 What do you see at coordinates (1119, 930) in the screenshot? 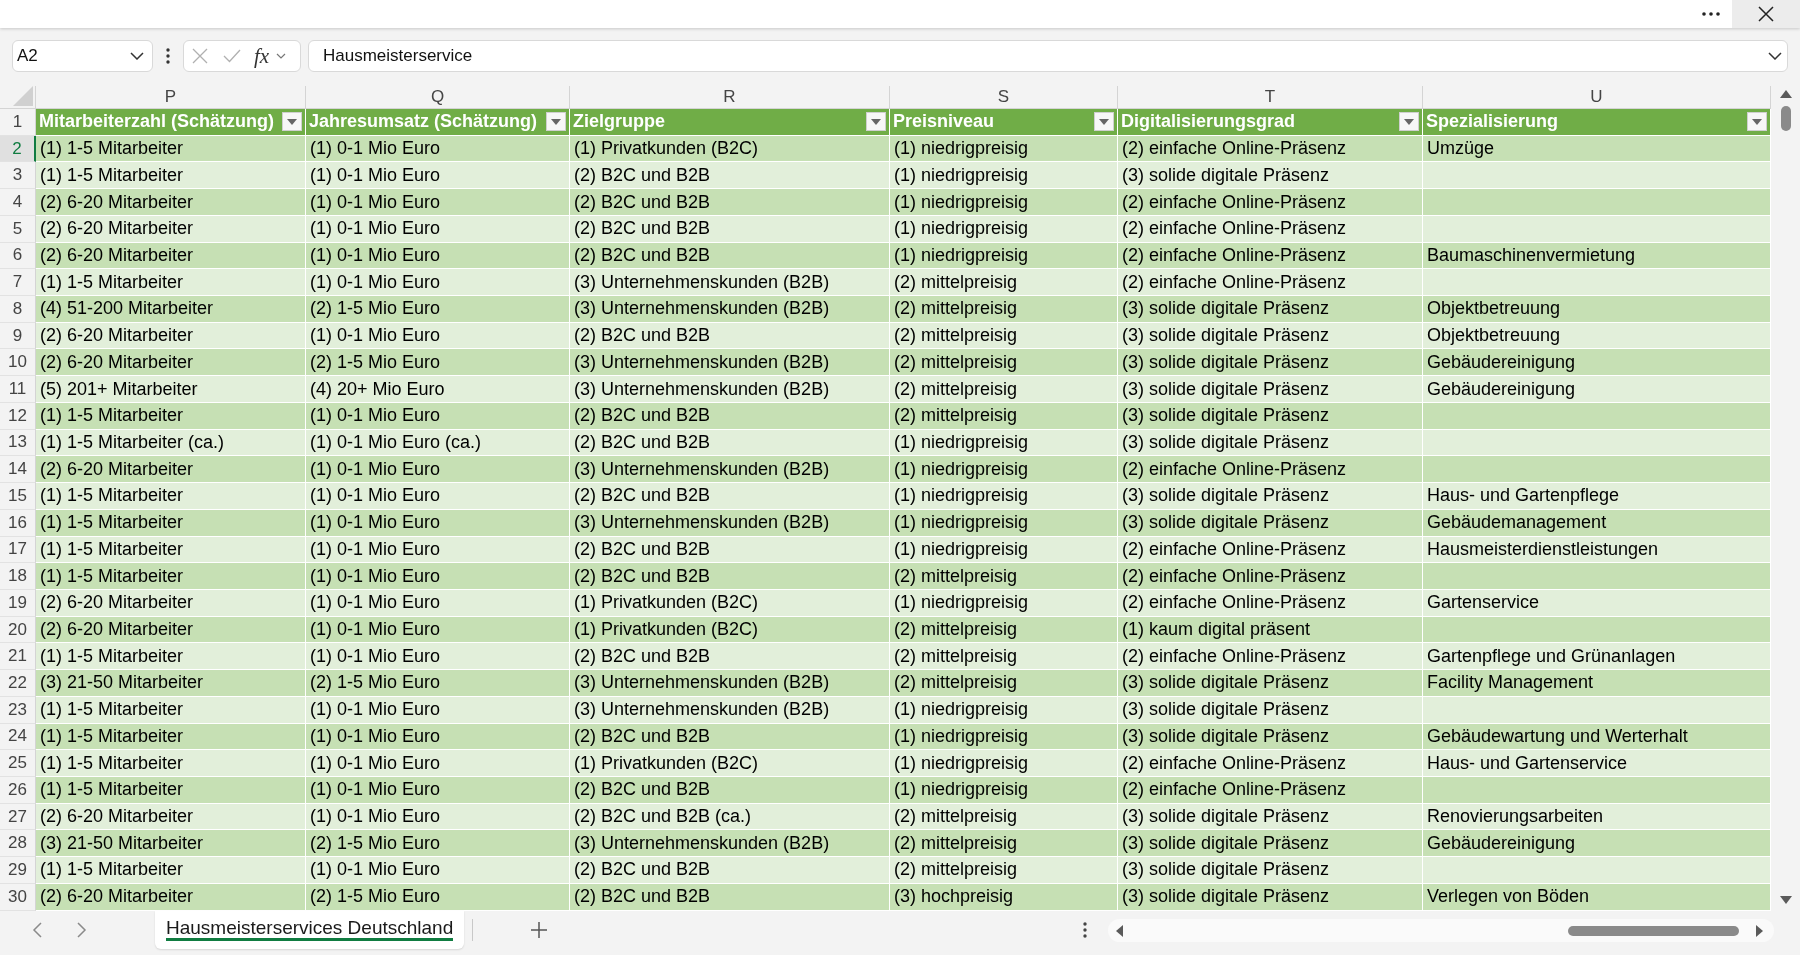
I see `triangle-left-icon` at bounding box center [1119, 930].